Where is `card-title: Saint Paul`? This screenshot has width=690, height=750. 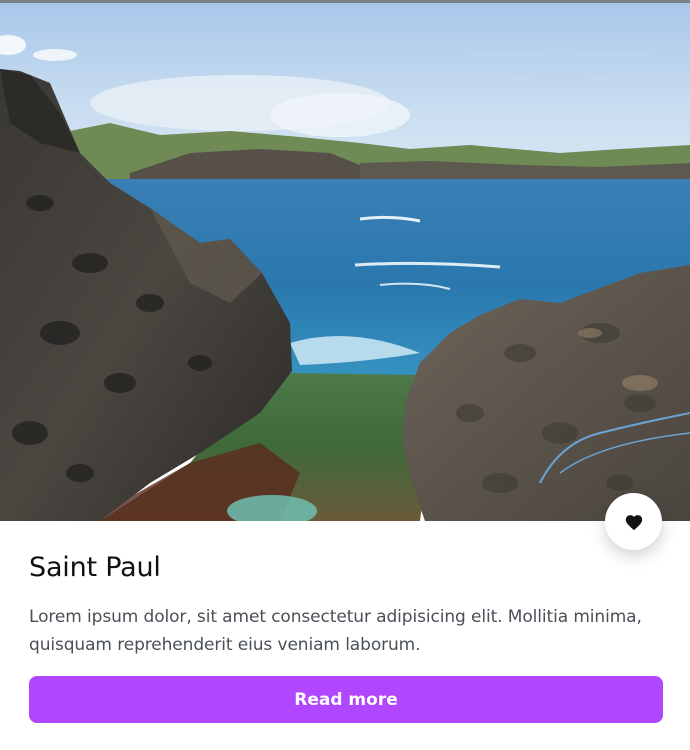
card-title: Saint Paul is located at coordinates (95, 567).